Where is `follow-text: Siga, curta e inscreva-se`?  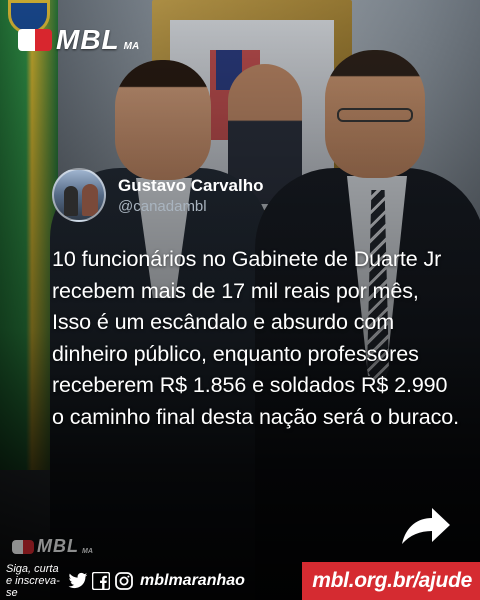 follow-text: Siga, curta e inscreva-se is located at coordinates (33, 581).